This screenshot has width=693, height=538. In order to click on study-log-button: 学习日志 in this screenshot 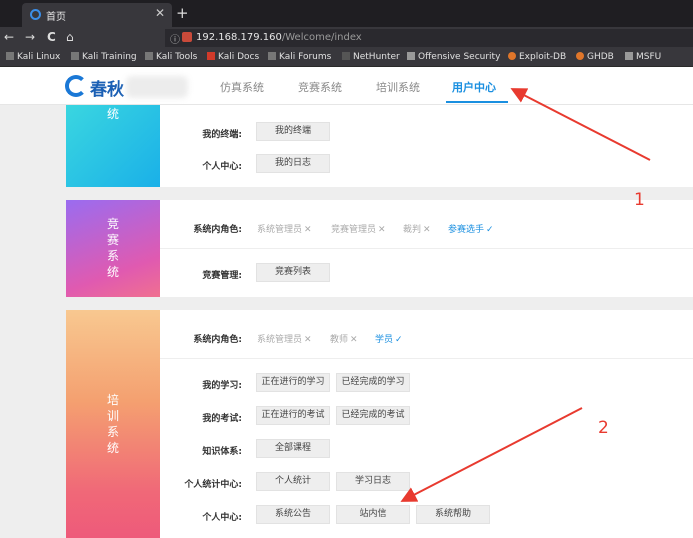, I will do `click(373, 481)`.